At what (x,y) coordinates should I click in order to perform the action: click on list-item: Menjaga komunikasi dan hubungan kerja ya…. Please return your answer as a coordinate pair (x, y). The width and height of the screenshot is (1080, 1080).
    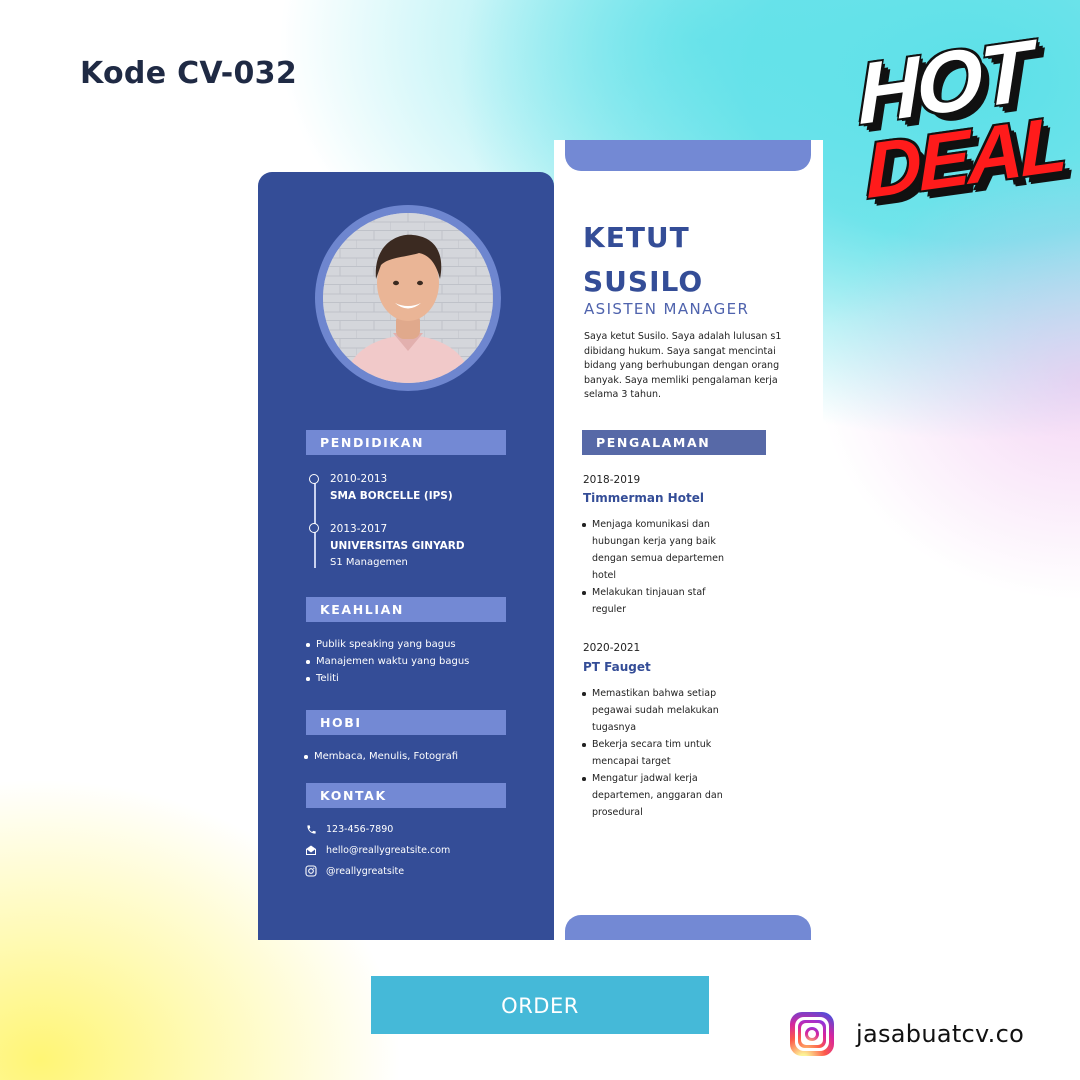
    Looking at the image, I should click on (660, 550).